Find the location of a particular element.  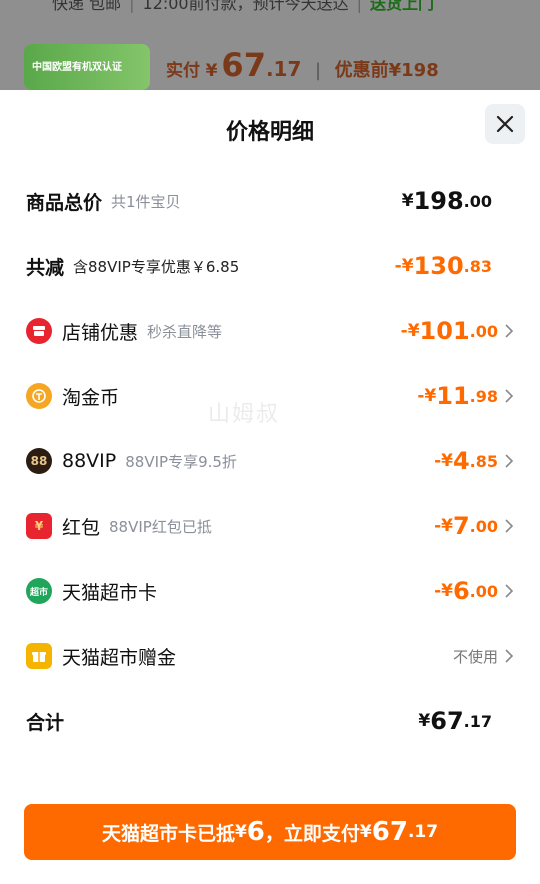

taojinbi-label: 淘金币 is located at coordinates (91, 397).